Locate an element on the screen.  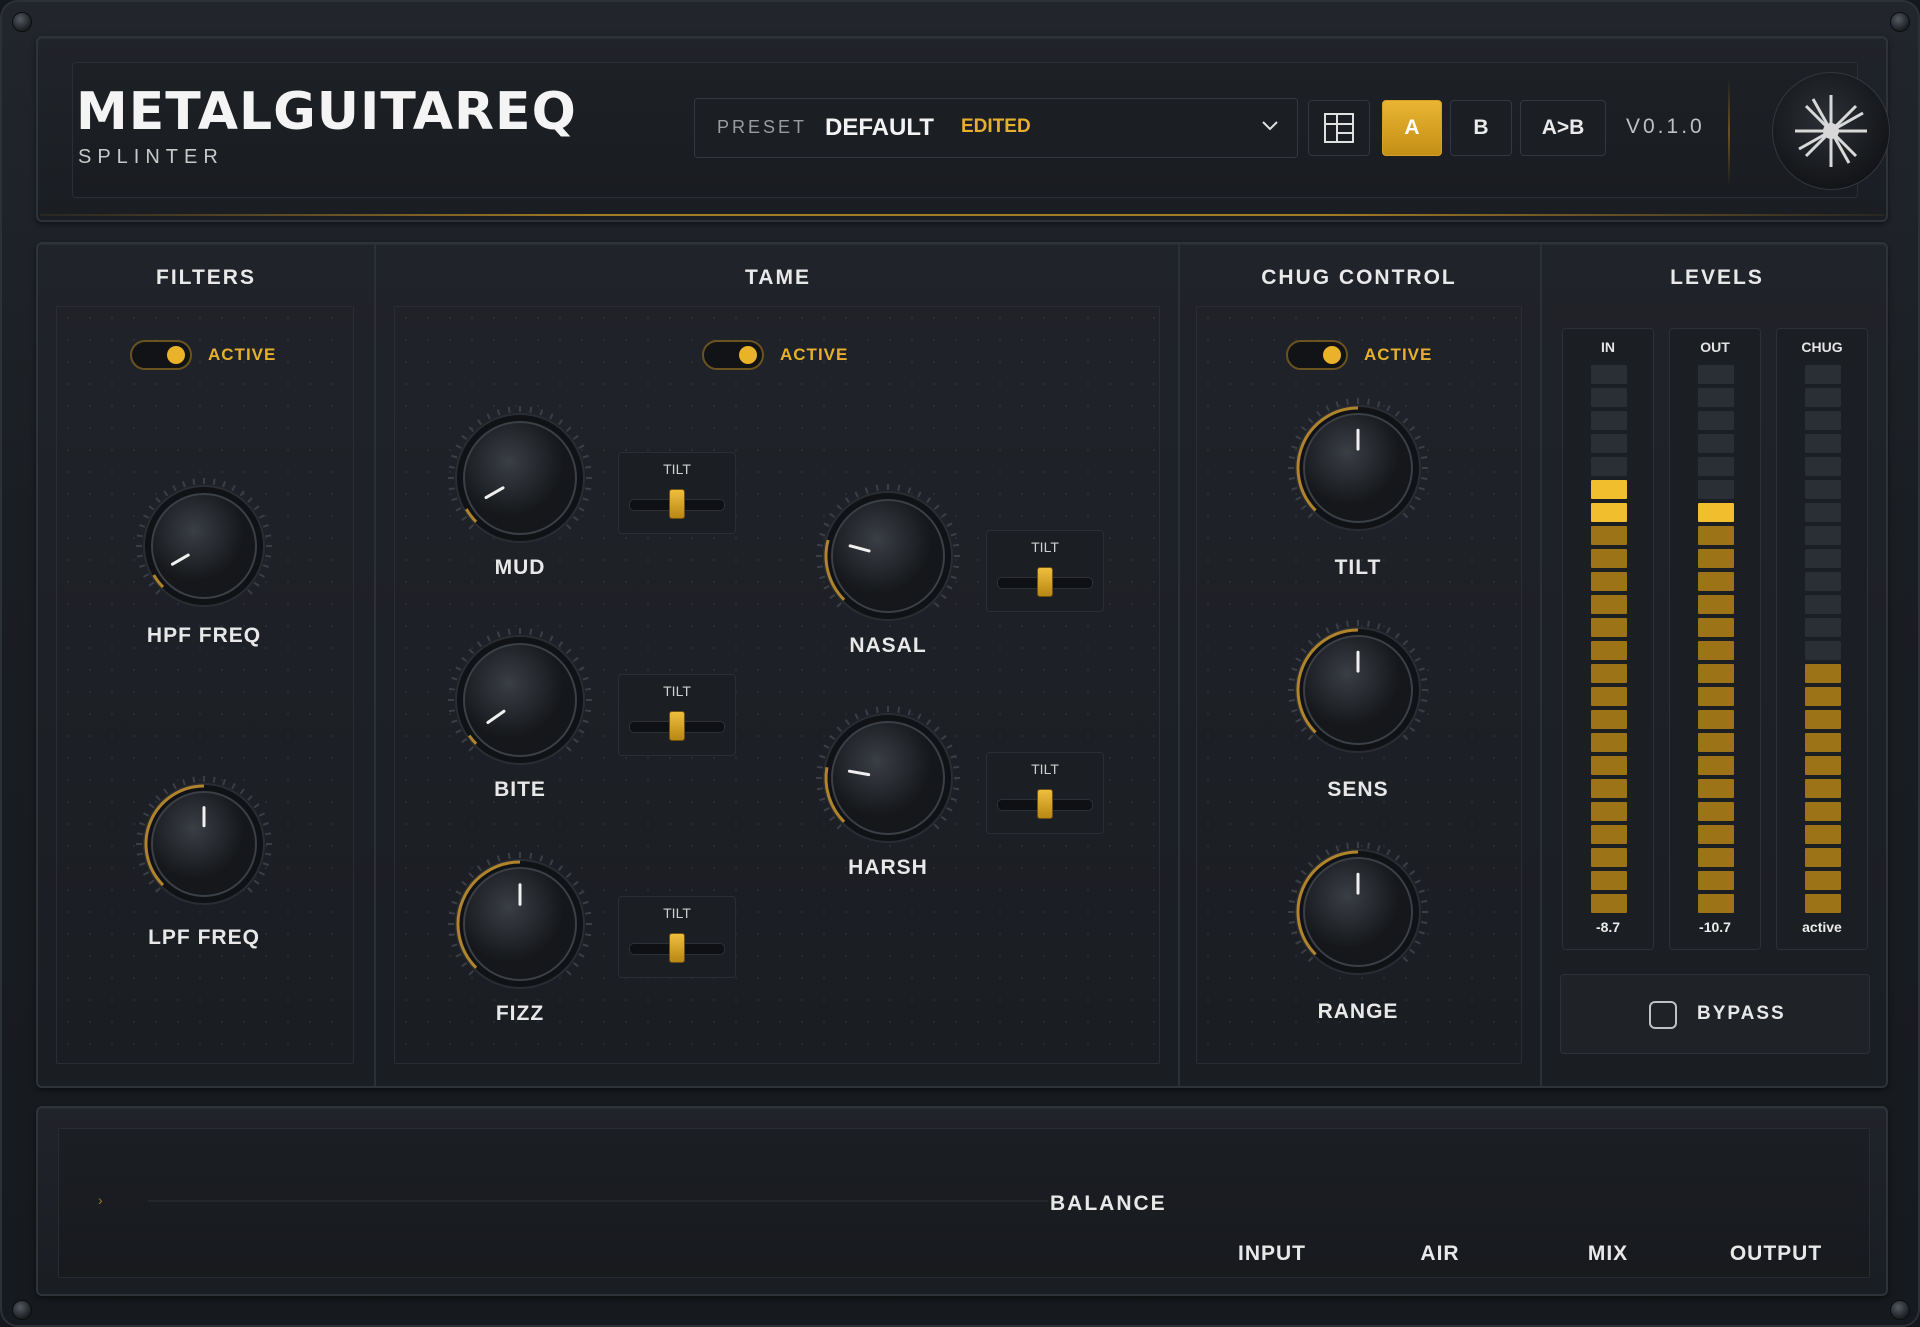
splinter-logo-icon is located at coordinates (1831, 131).